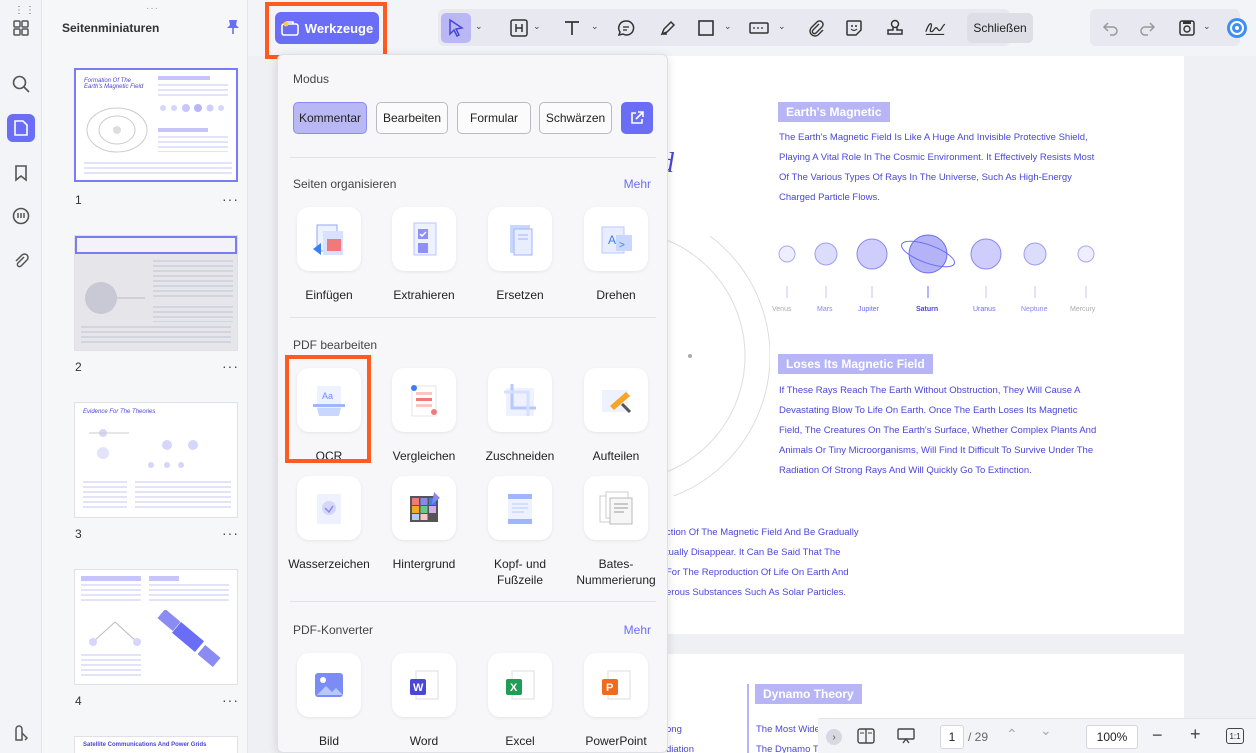 Image resolution: width=1256 pixels, height=753 pixels. What do you see at coordinates (78, 200) in the screenshot?
I see `page-number: 1` at bounding box center [78, 200].